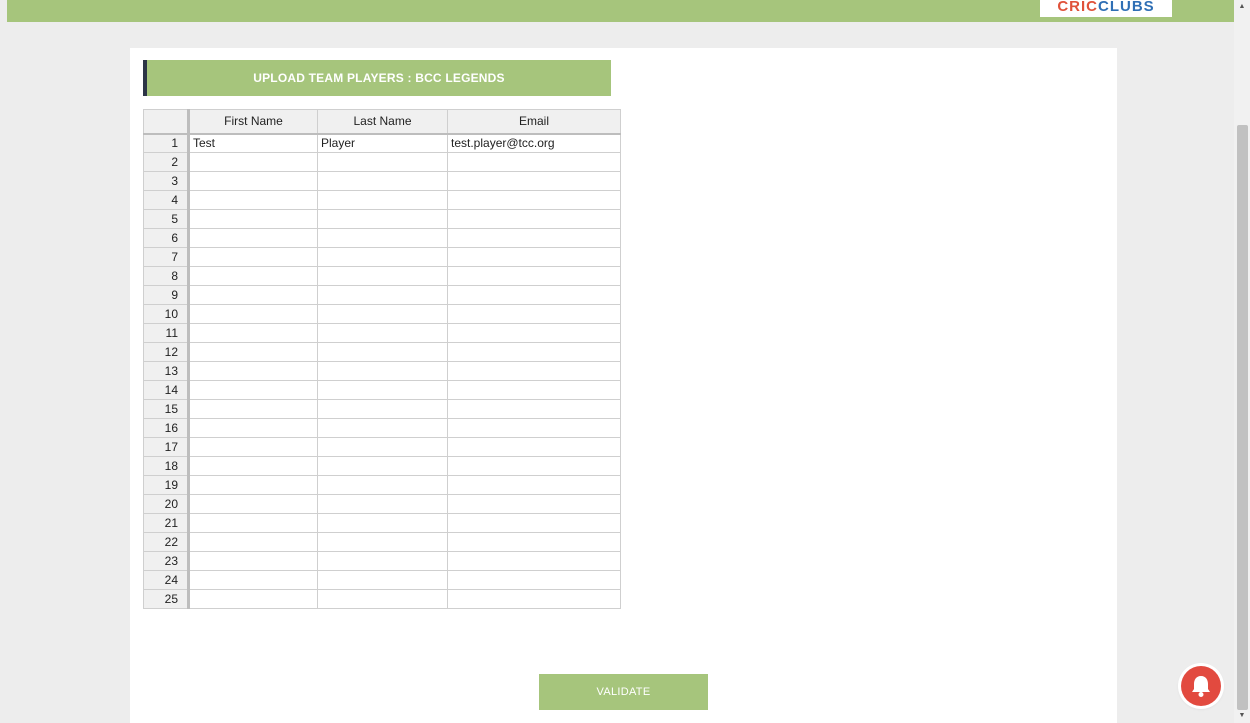 Image resolution: width=1250 pixels, height=723 pixels. What do you see at coordinates (1242, 417) in the screenshot?
I see `scrollbar-thumb` at bounding box center [1242, 417].